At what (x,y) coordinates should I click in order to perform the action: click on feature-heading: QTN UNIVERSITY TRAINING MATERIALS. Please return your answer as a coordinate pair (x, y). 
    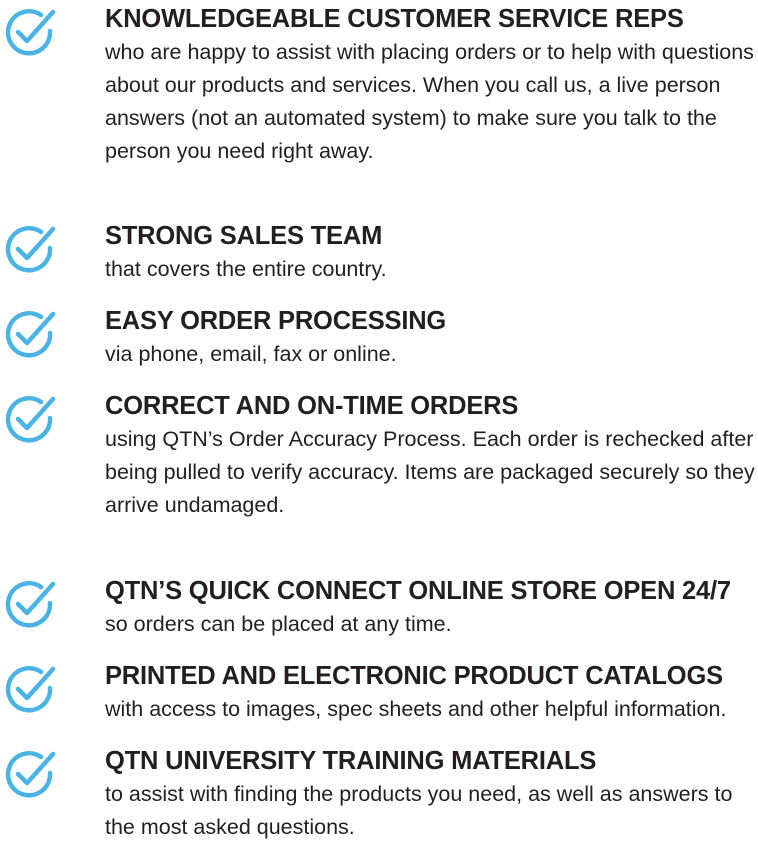
    Looking at the image, I should click on (351, 761).